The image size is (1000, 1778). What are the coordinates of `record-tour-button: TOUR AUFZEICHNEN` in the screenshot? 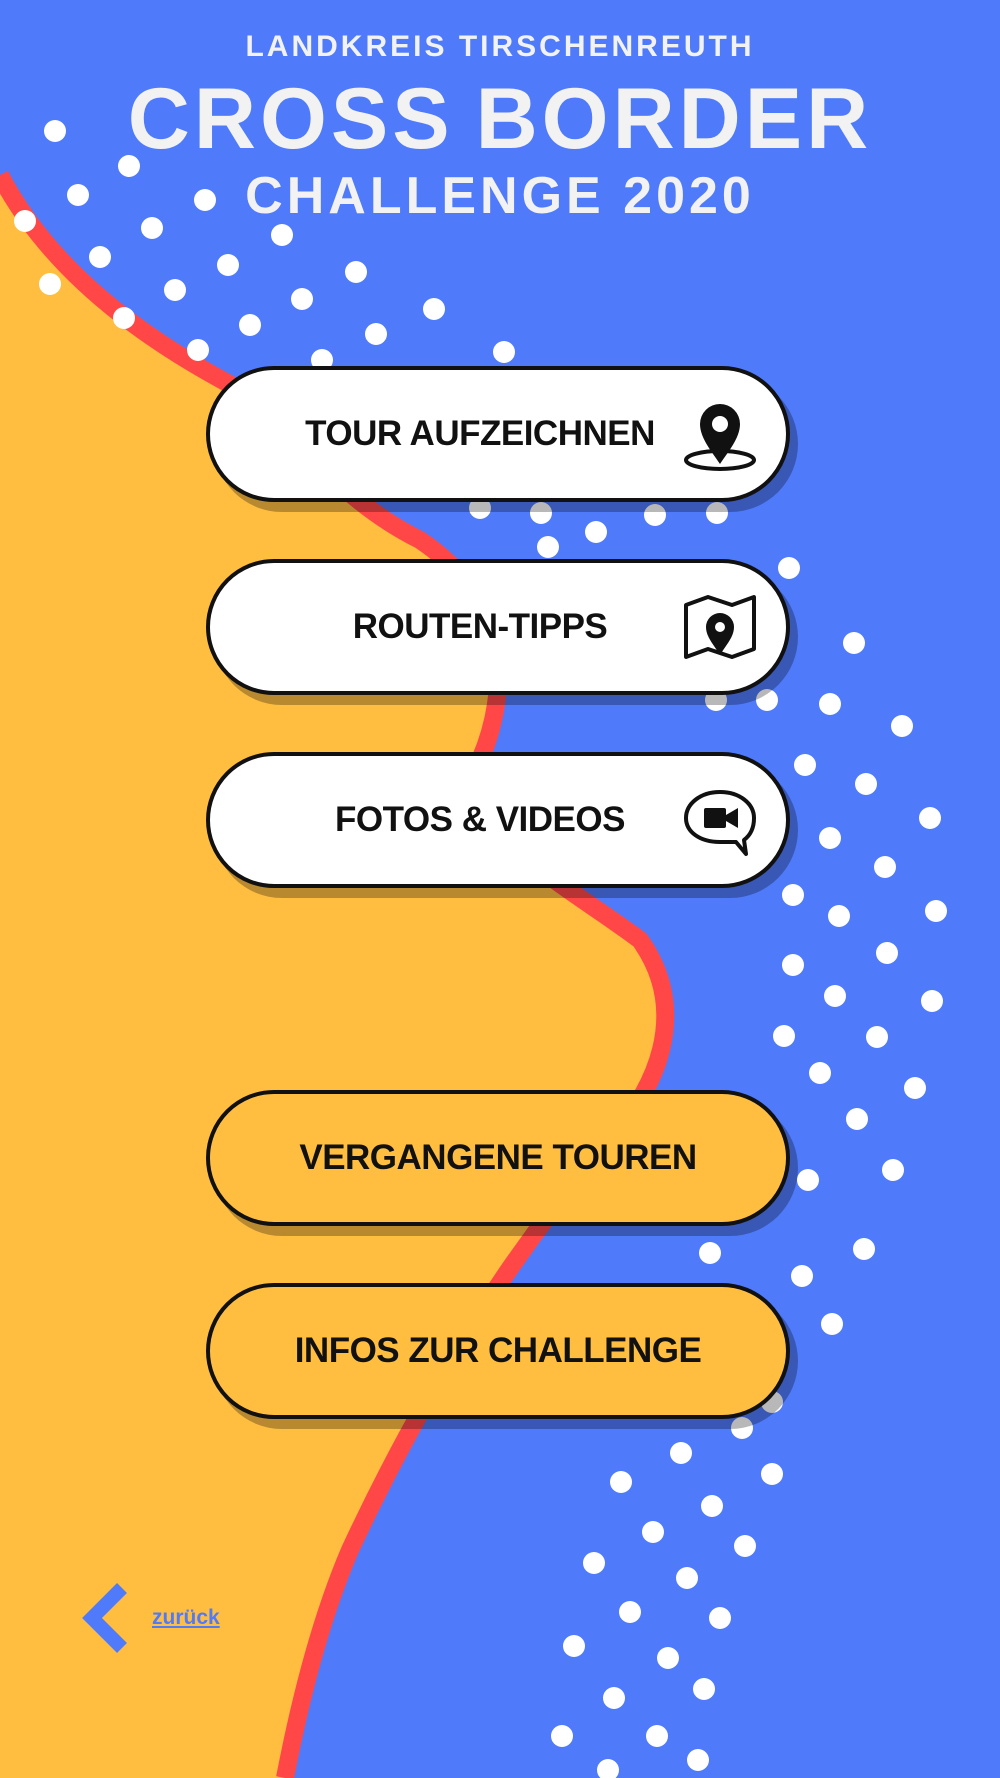 It's located at (498, 434).